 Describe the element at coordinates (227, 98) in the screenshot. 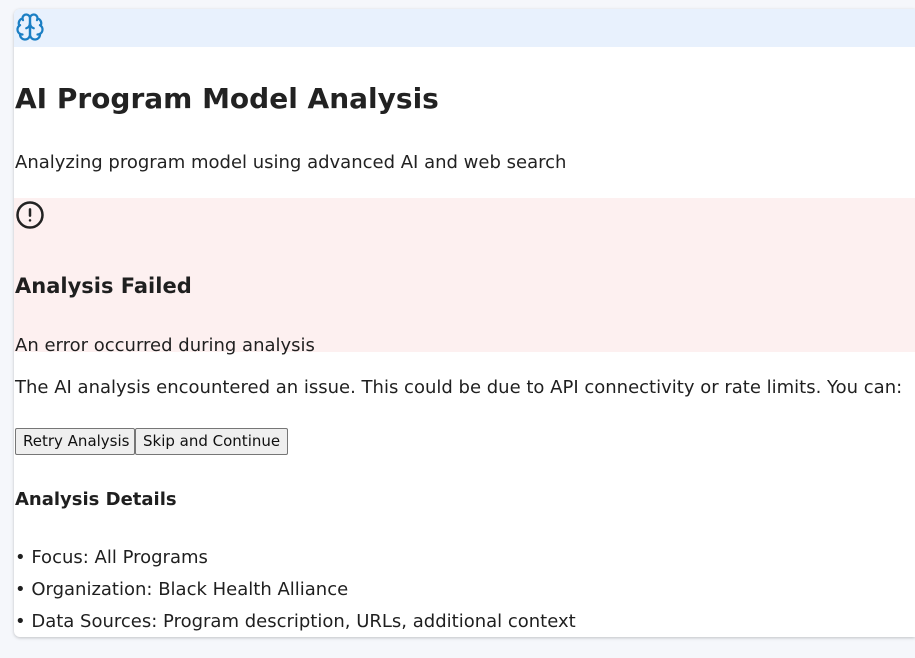

I see `page-title: AI Program Model Analysis` at that location.